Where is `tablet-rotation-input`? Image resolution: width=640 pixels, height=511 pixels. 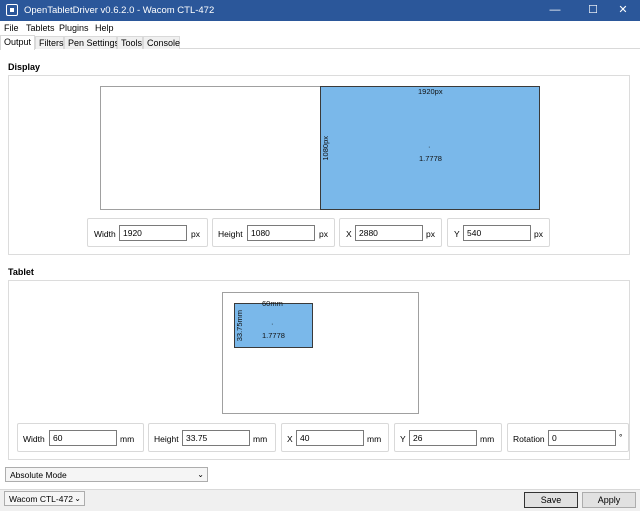
tablet-rotation-input is located at coordinates (582, 438).